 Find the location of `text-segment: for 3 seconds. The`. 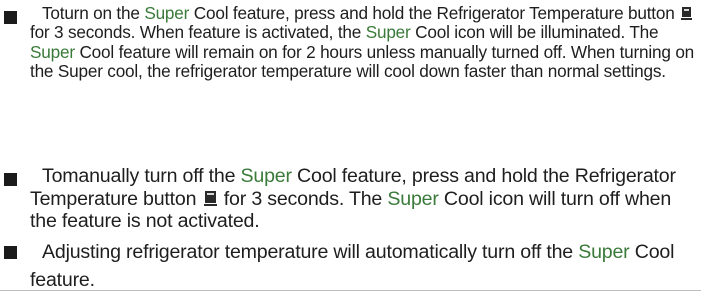

text-segment: for 3 seconds. The is located at coordinates (303, 198).